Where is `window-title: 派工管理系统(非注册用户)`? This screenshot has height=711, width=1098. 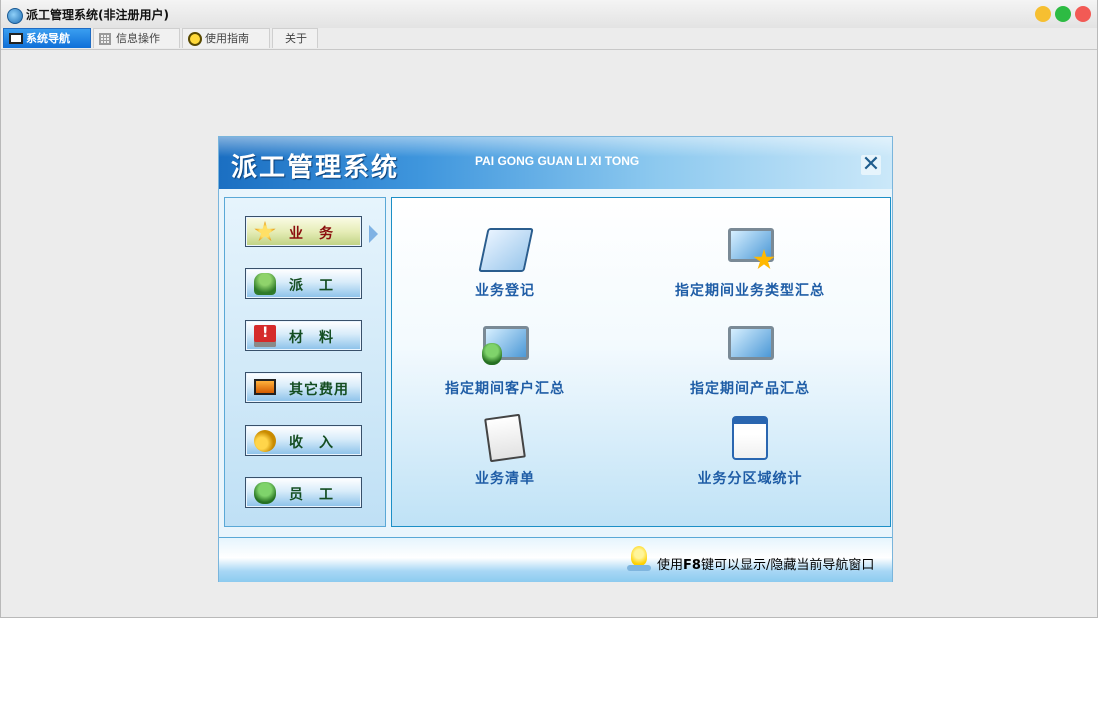
window-title: 派工管理系统(非注册用户) is located at coordinates (97, 15).